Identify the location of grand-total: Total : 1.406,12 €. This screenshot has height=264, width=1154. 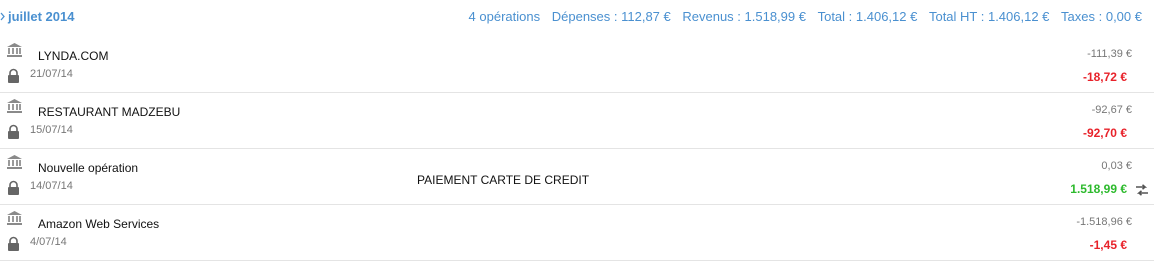
(867, 16).